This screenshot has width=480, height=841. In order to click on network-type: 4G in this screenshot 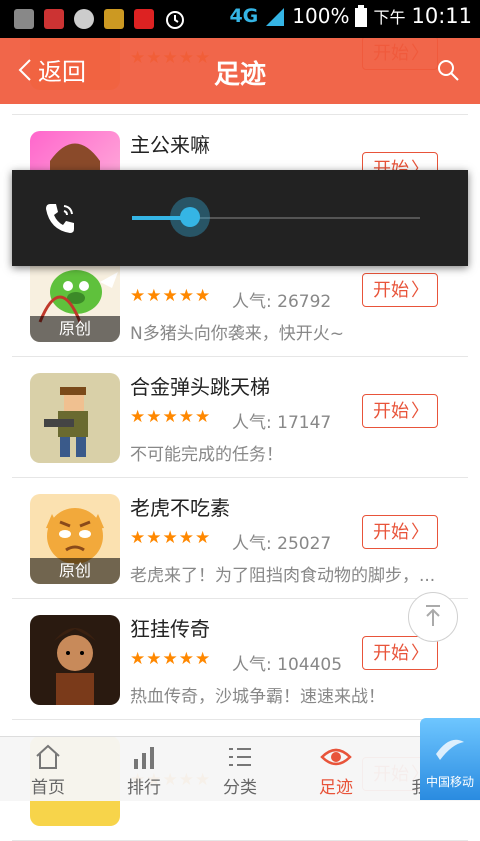, I will do `click(244, 16)`.